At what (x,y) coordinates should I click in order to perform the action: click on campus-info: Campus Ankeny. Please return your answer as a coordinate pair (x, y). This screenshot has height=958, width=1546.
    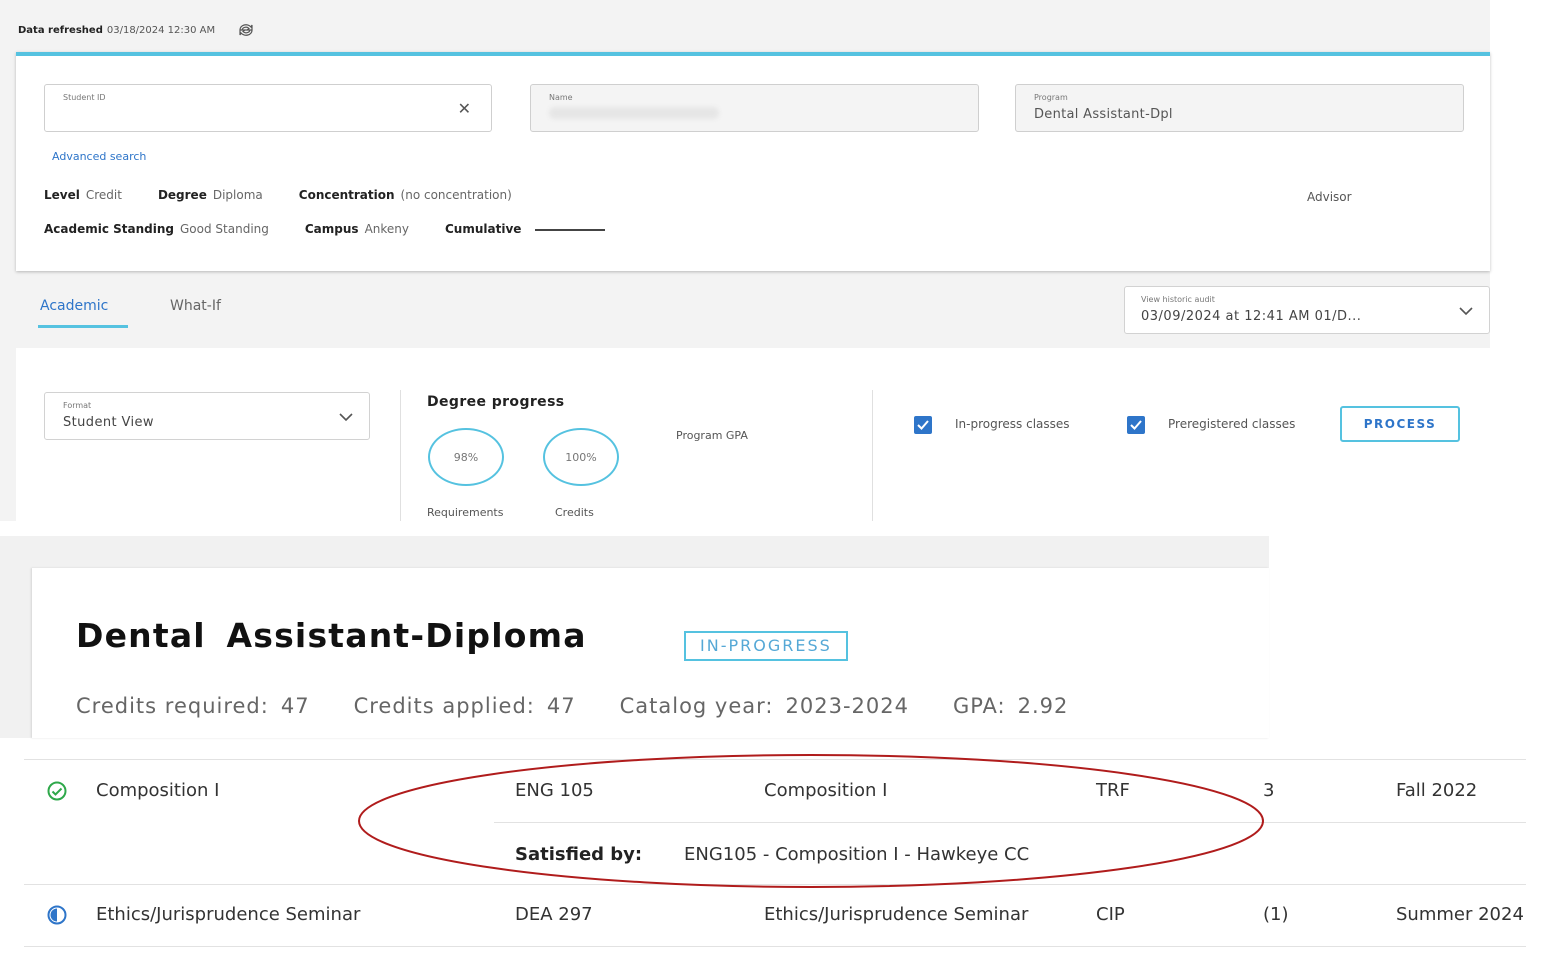
    Looking at the image, I should click on (356, 229).